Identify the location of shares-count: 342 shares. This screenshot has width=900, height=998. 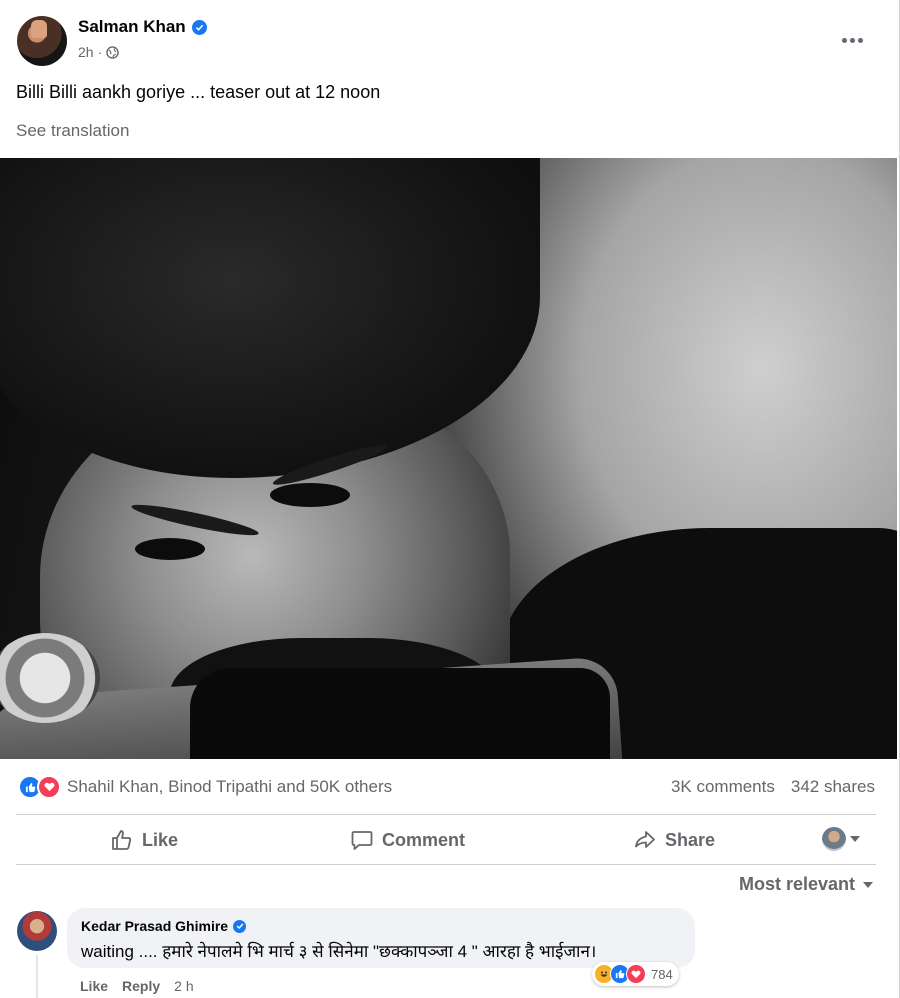
(833, 787).